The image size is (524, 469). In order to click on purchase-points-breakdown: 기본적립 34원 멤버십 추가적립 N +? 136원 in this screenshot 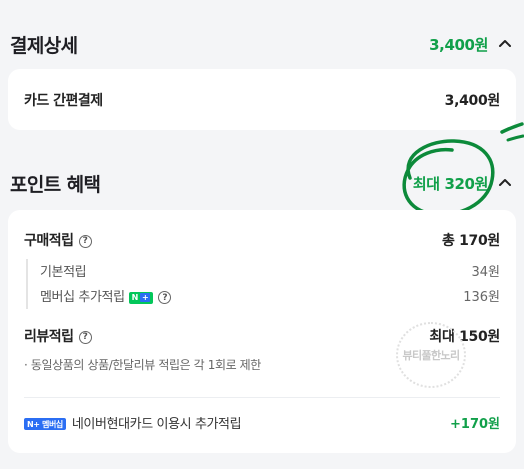, I will do `click(263, 284)`.